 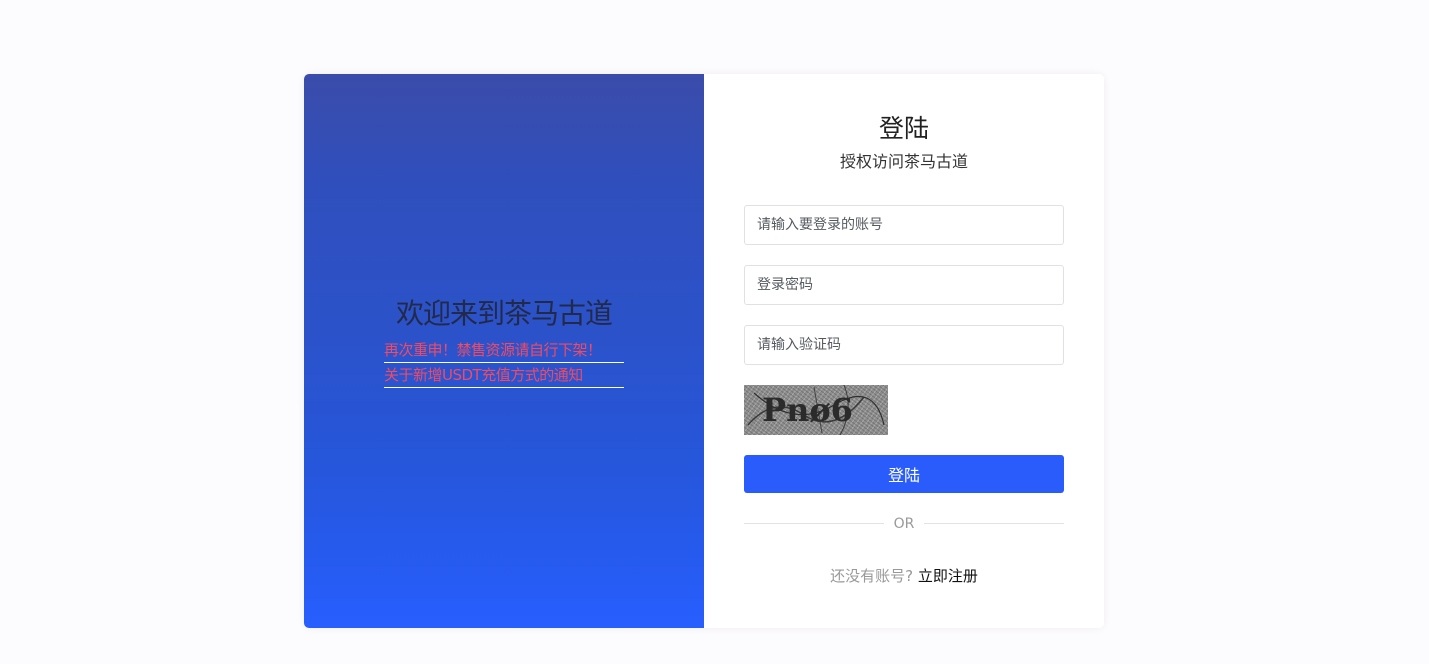 I want to click on password-input, so click(x=904, y=285).